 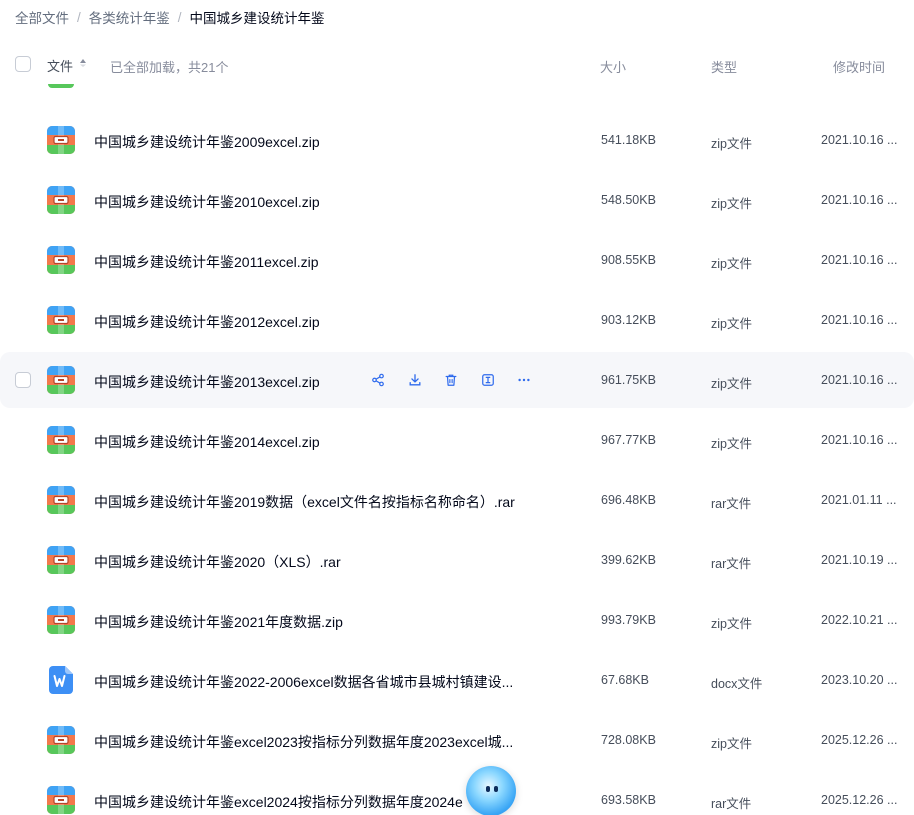 I want to click on breadcrumb-current: 中国城乡建设统计年鉴, so click(x=257, y=18).